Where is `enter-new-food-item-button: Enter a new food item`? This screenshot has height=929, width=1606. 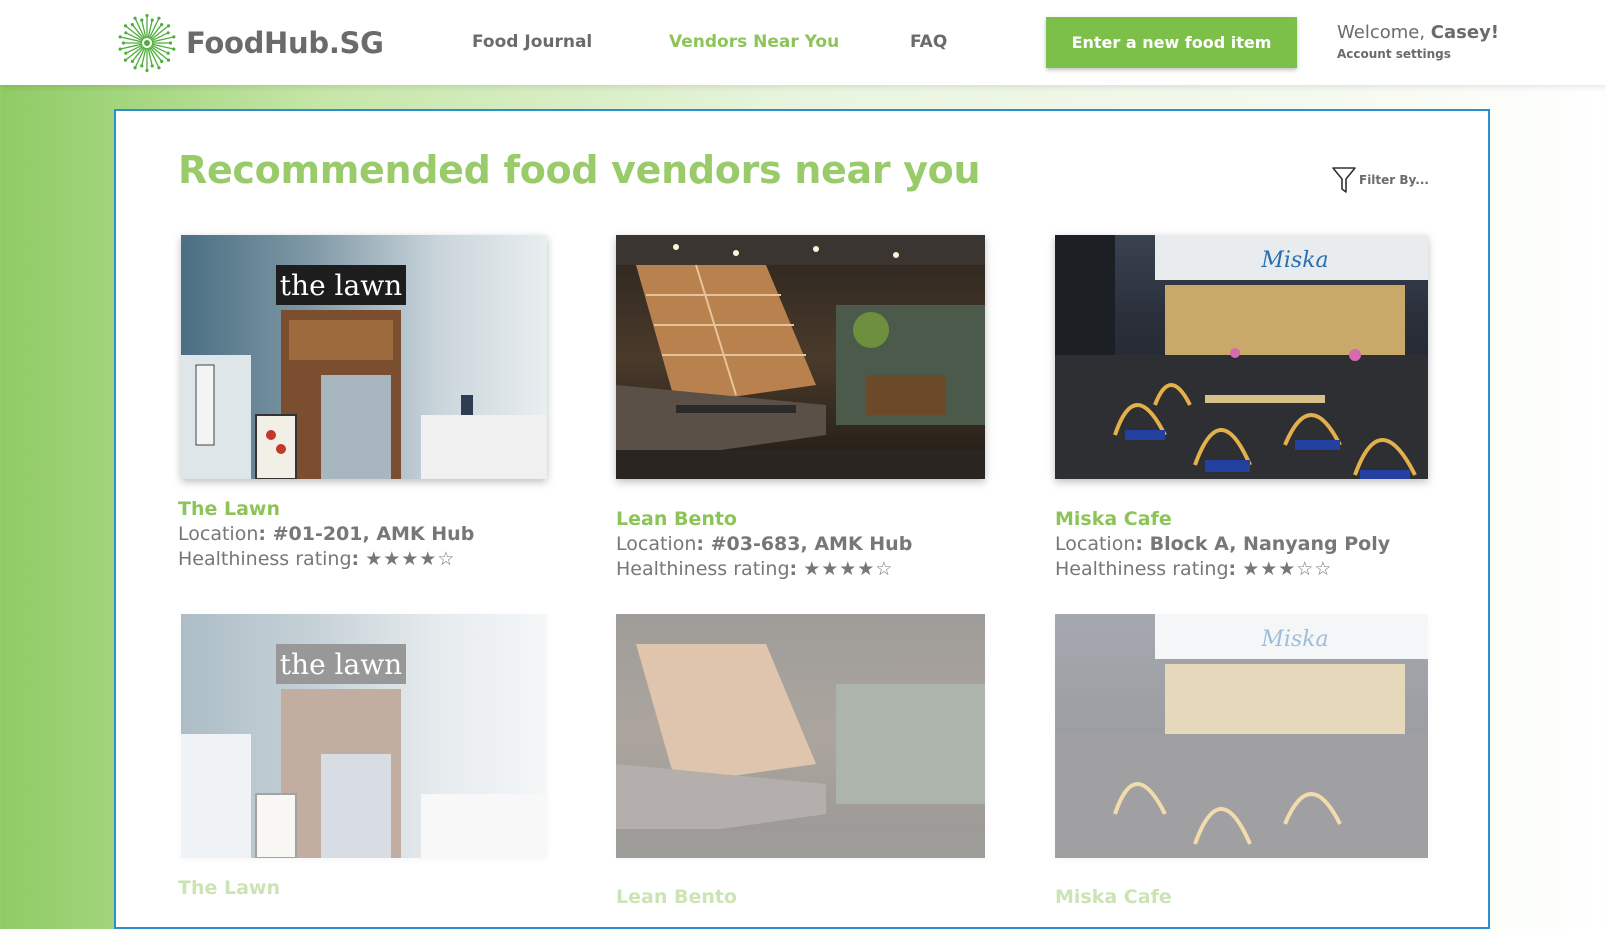 enter-new-food-item-button: Enter a new food item is located at coordinates (1171, 42).